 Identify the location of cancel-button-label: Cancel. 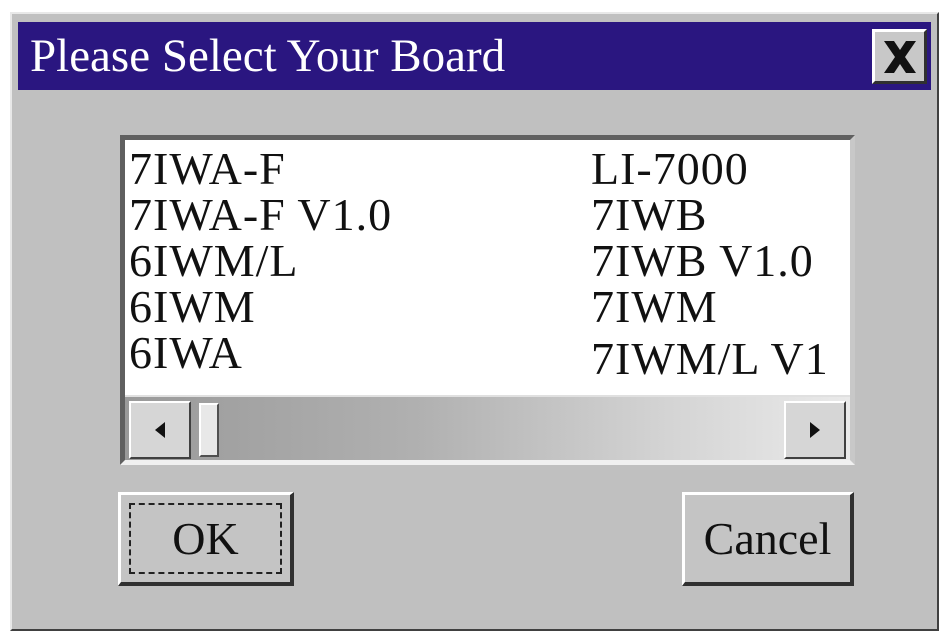
(767, 538).